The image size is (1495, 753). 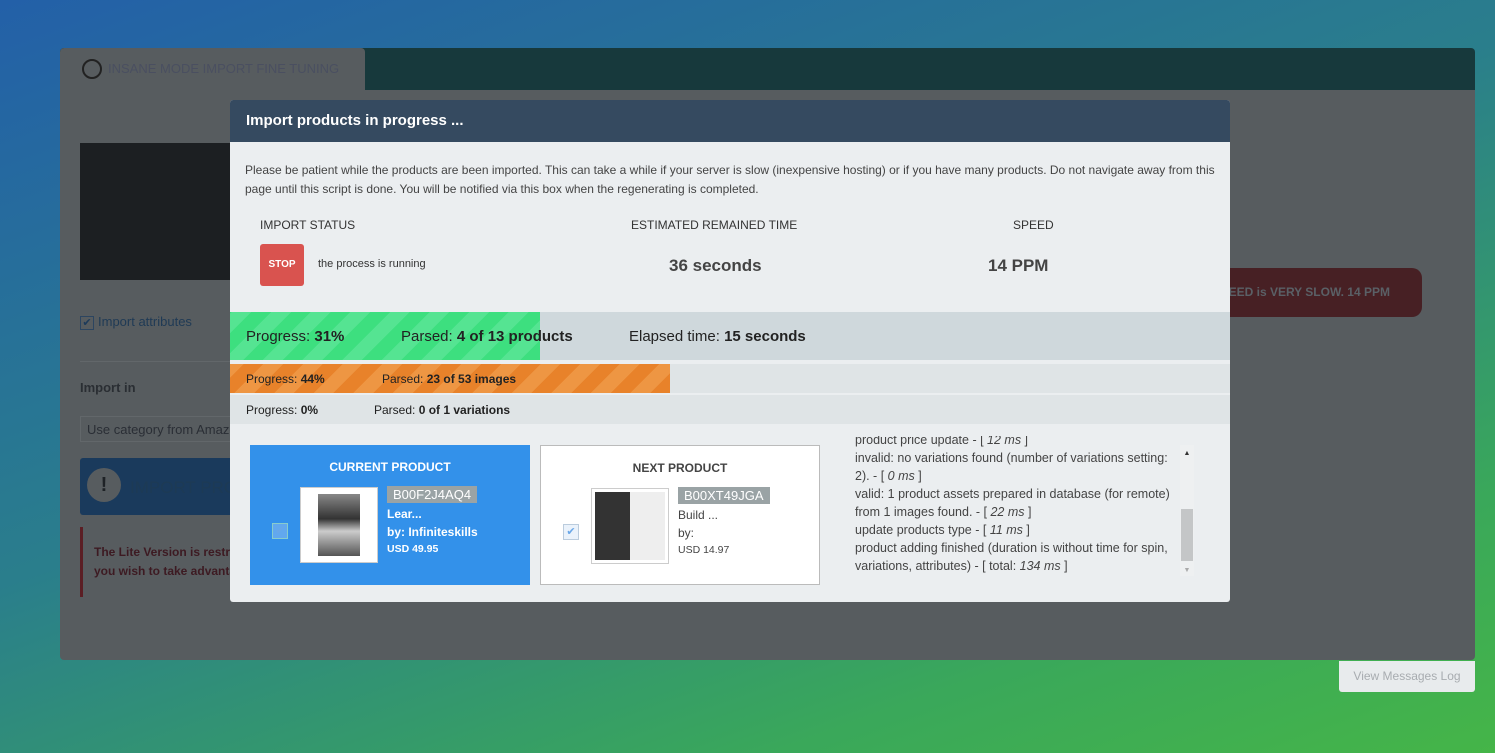 I want to click on import-attributes-checkbox: ✔ Import attributes, so click(x=136, y=322).